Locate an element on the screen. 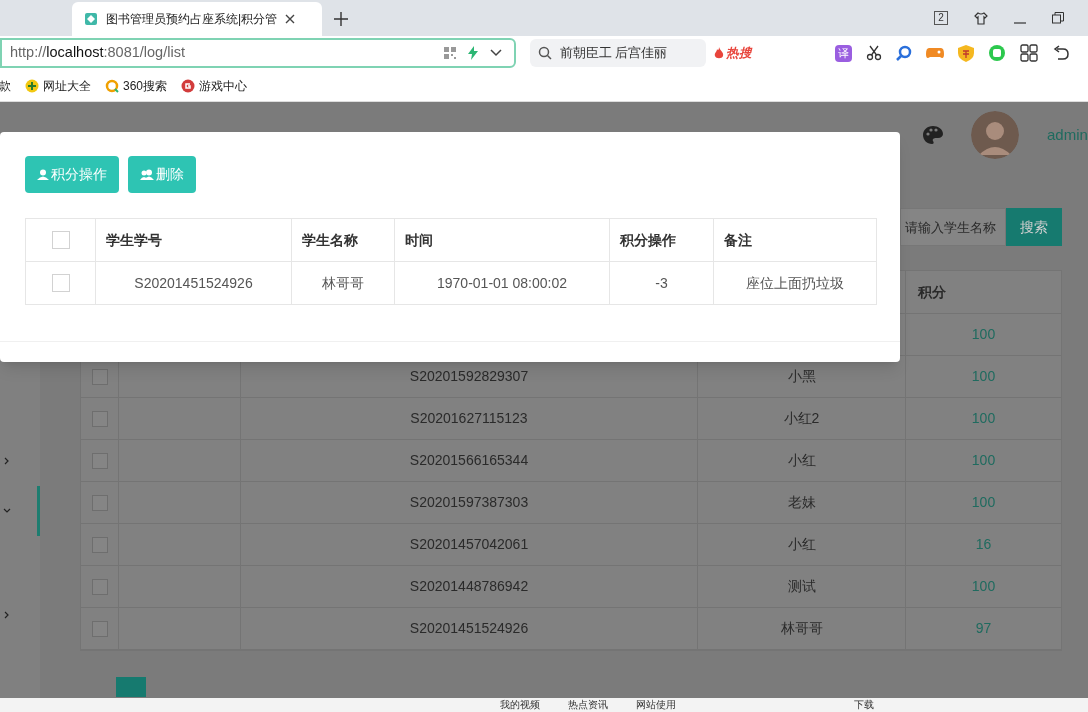  tab-title: 图书管理员预约占座系统|积分管 is located at coordinates (192, 19).